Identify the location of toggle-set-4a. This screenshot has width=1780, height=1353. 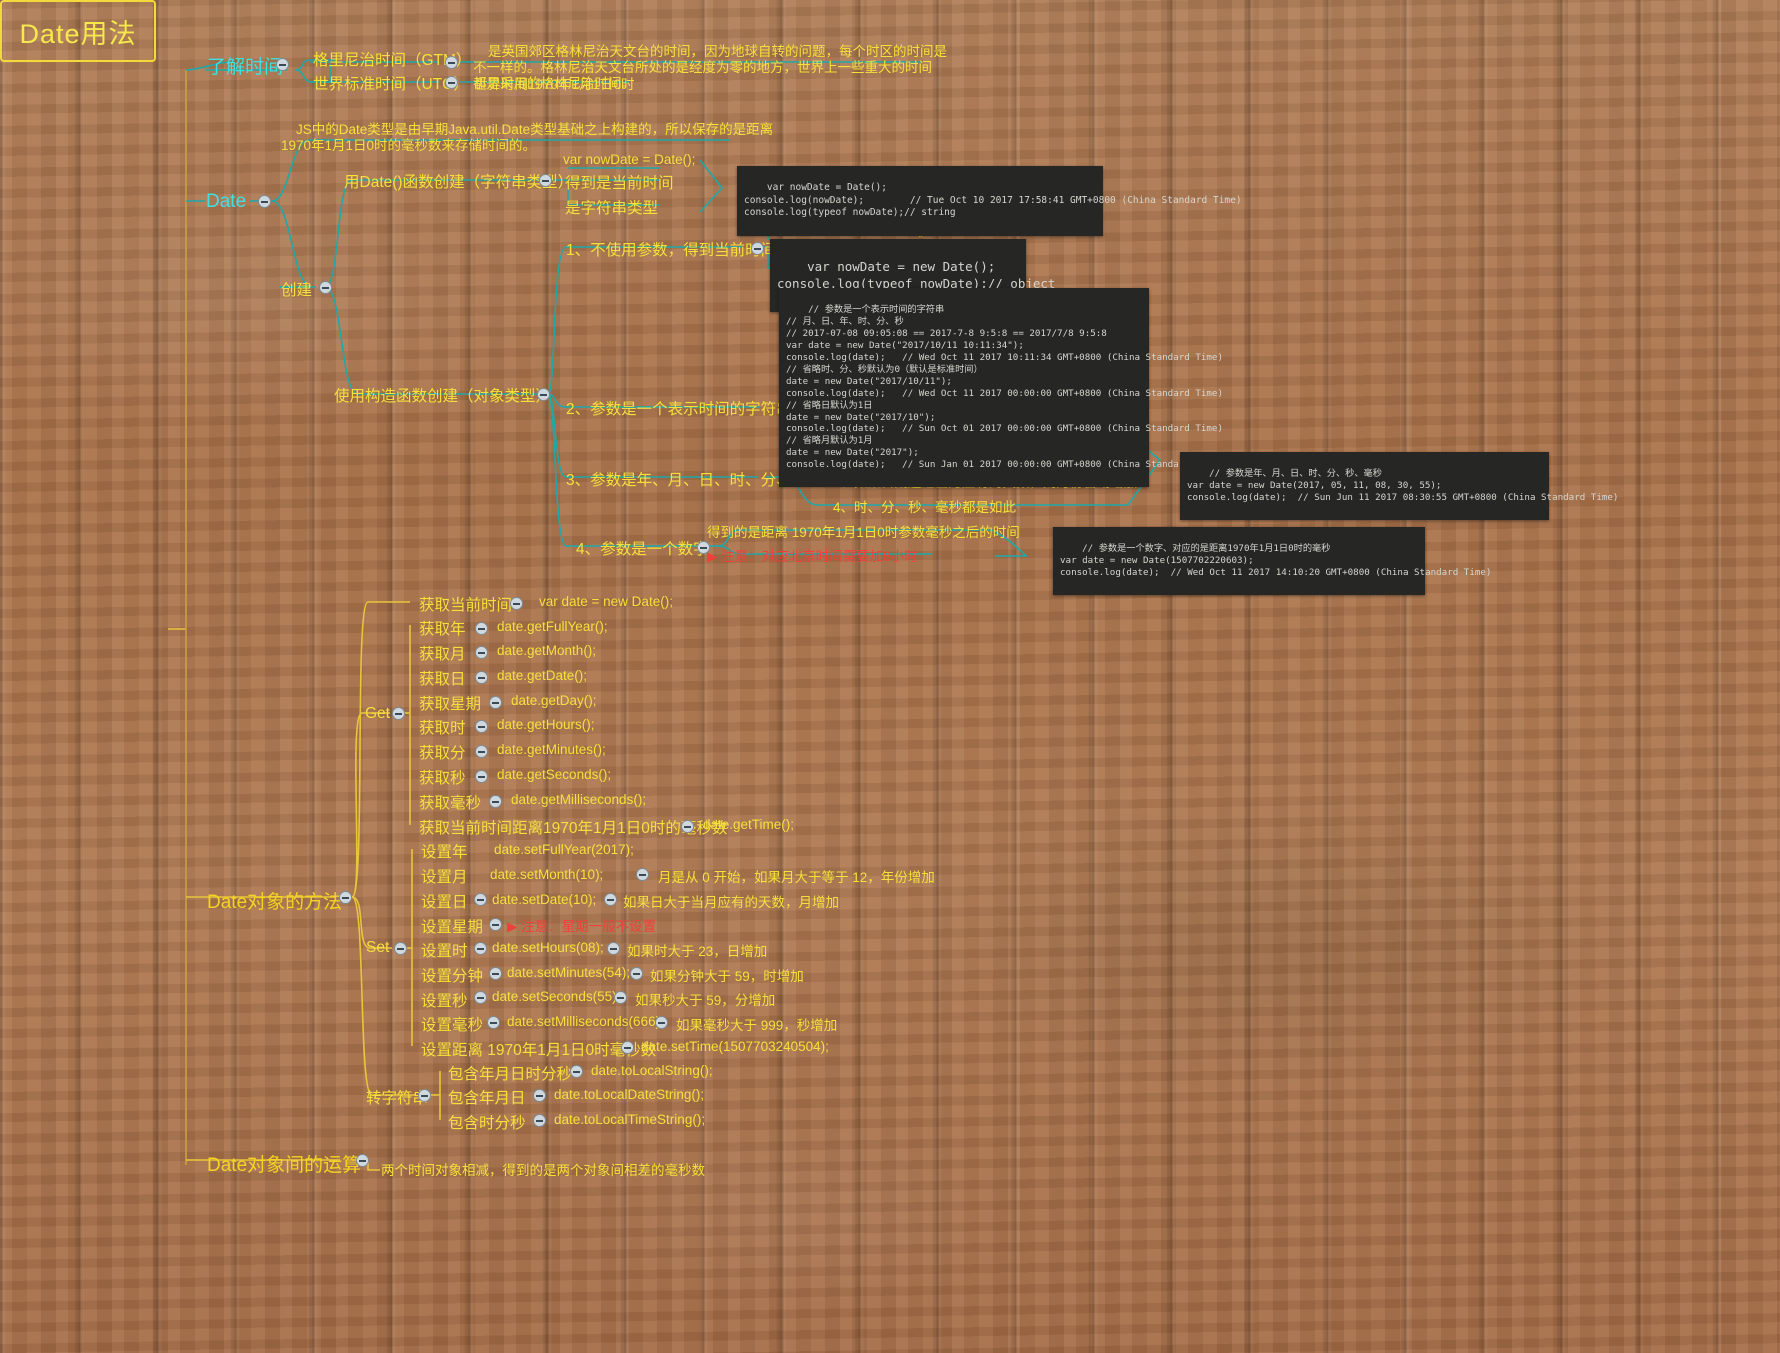
(480, 948).